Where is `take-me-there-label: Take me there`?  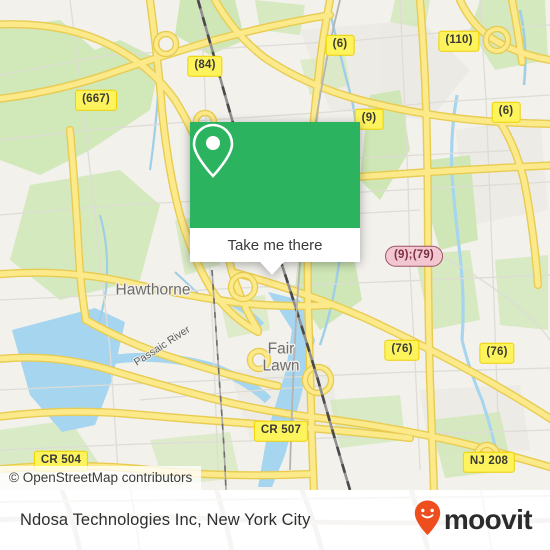 take-me-there-label: Take me there is located at coordinates (275, 245).